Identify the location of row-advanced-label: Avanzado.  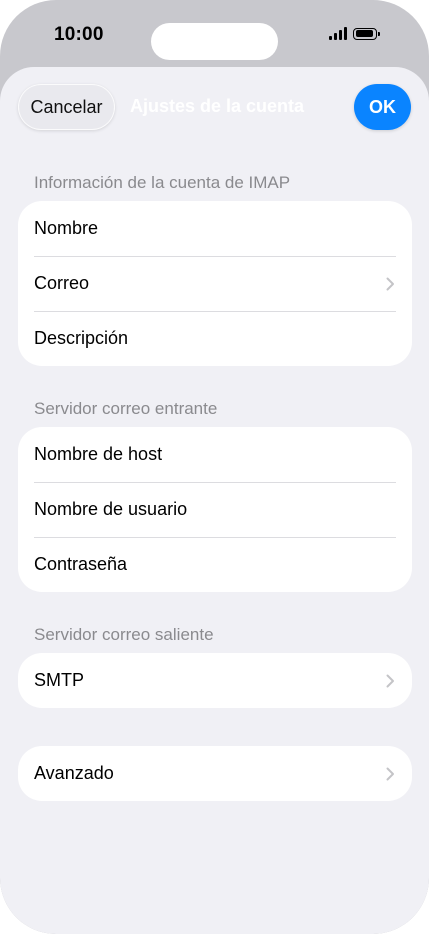
(74, 773).